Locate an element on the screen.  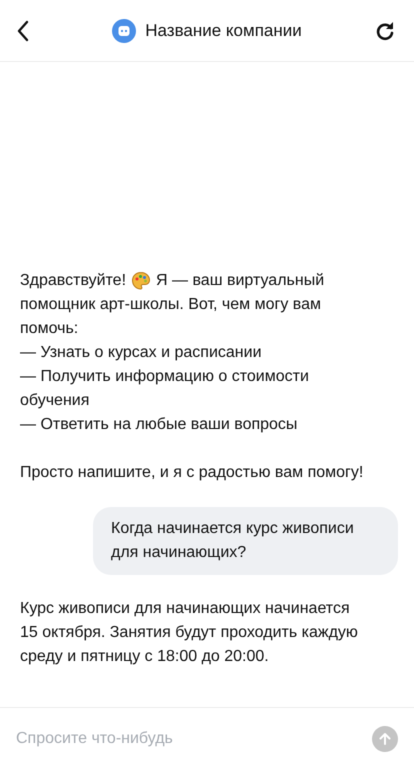
back-icon is located at coordinates (23, 31).